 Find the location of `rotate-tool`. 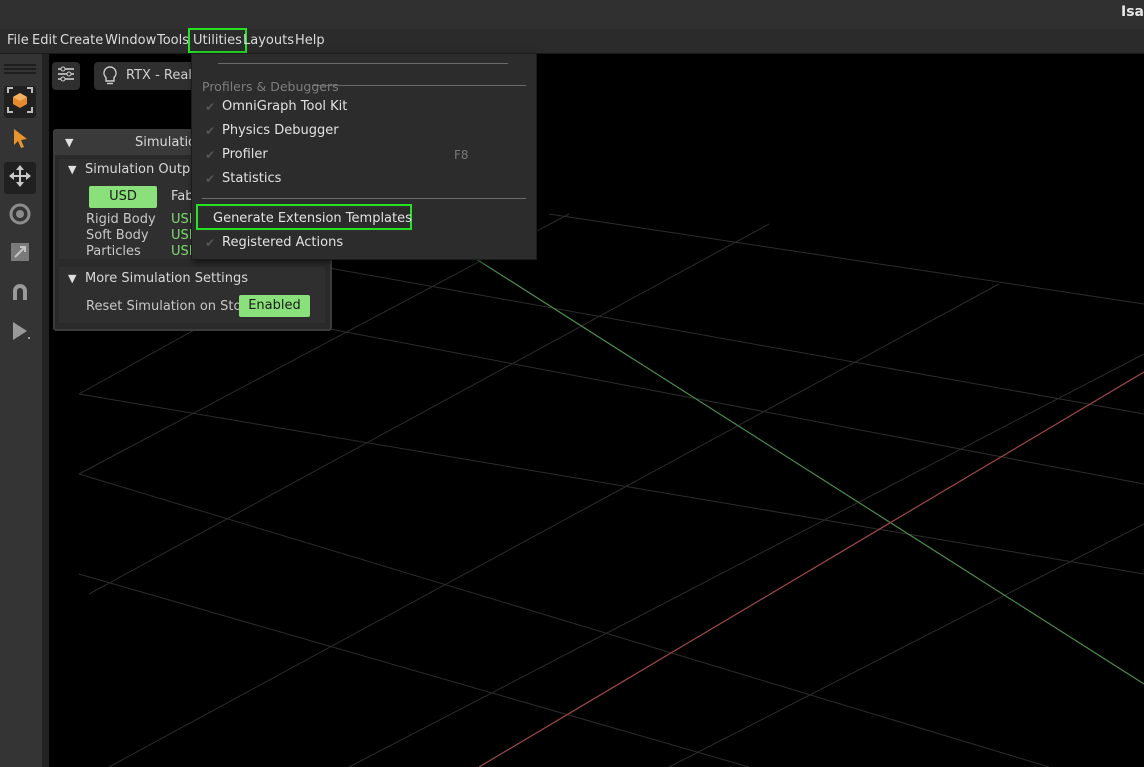

rotate-tool is located at coordinates (20, 216).